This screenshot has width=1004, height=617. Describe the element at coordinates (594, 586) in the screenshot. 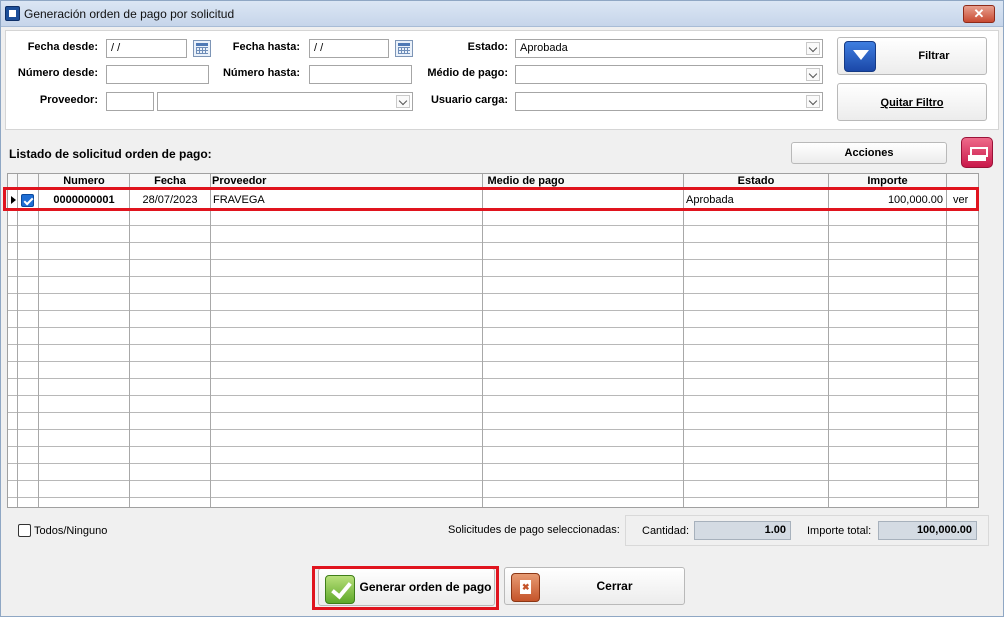

I see `cerrar-button: Cerrar` at that location.